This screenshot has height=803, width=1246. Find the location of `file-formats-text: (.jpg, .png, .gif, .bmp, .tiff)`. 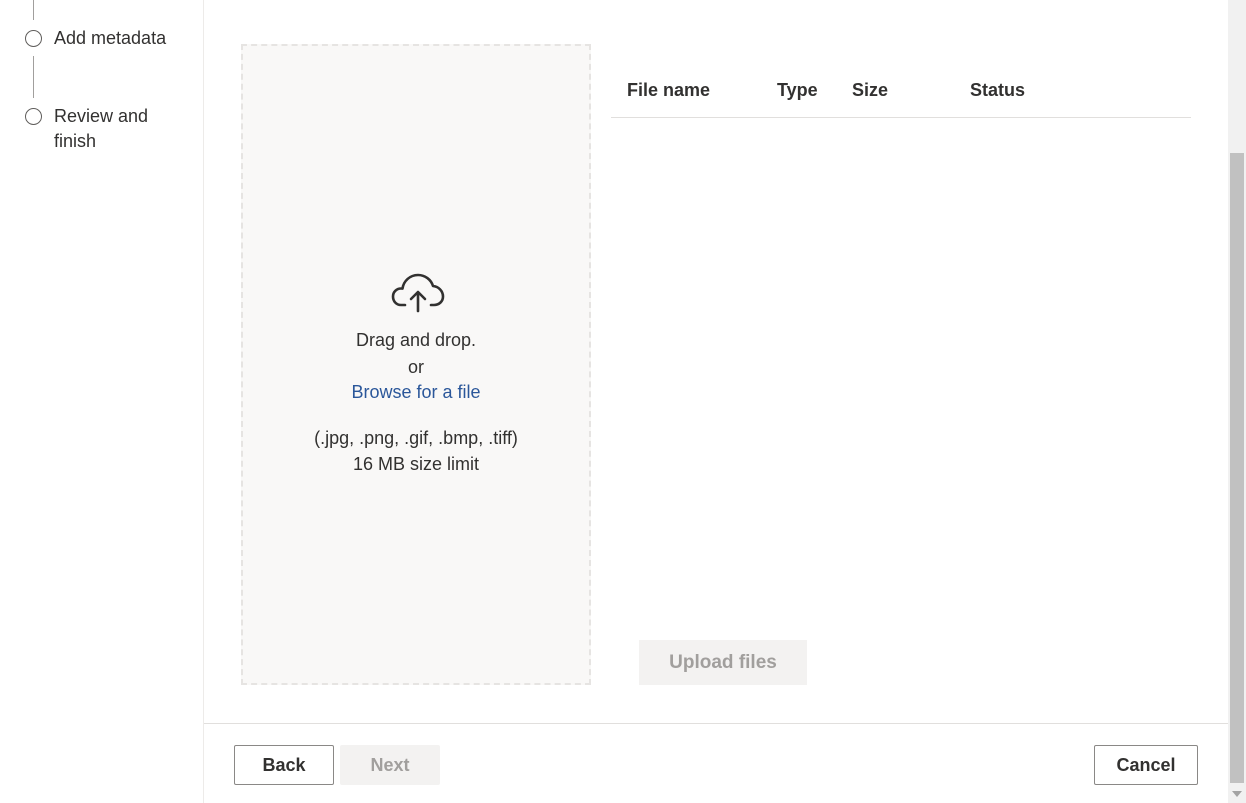

file-formats-text: (.jpg, .png, .gif, .bmp, .tiff) is located at coordinates (416, 438).